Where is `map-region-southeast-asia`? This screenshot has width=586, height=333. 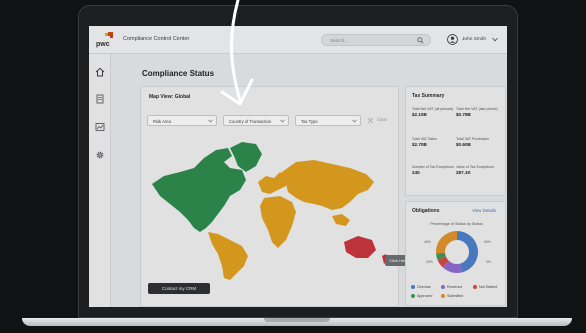 map-region-southeast-asia is located at coordinates (341, 220).